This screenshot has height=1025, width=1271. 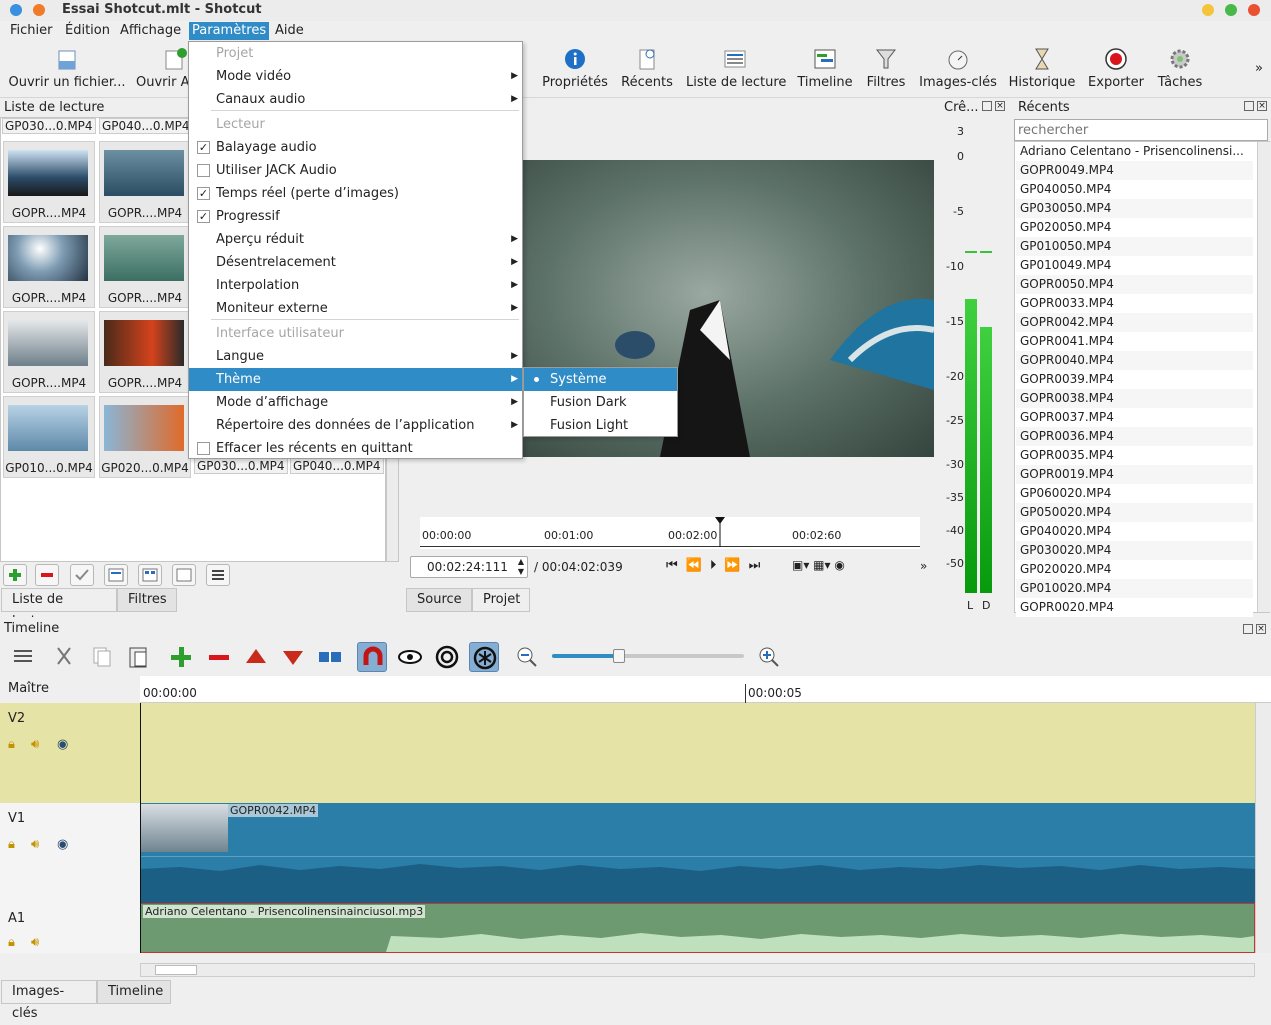 What do you see at coordinates (439, 600) in the screenshot?
I see `tab-source: Source` at bounding box center [439, 600].